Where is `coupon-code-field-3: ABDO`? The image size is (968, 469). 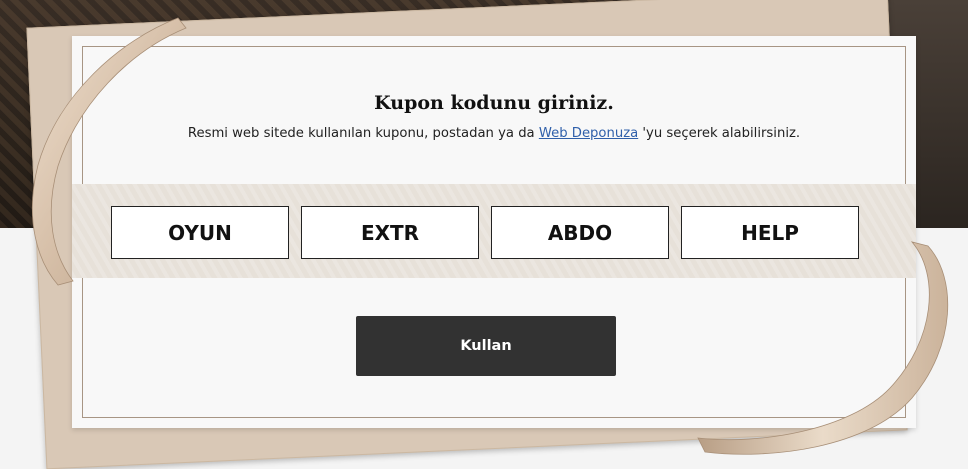 coupon-code-field-3: ABDO is located at coordinates (580, 232).